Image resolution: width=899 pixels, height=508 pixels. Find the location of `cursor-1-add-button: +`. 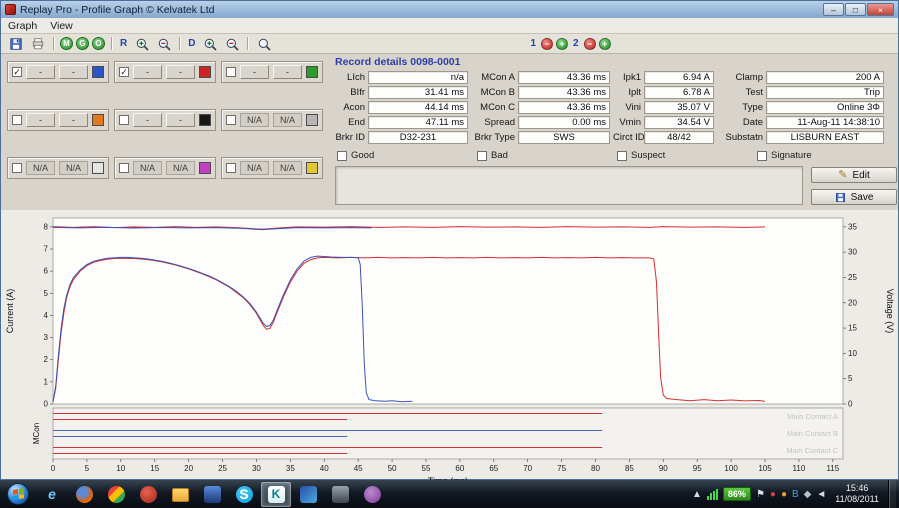

cursor-1-add-button: + is located at coordinates (562, 43).